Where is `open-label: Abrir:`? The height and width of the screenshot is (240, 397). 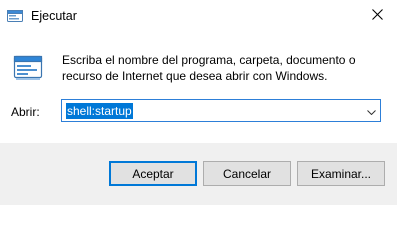 open-label: Abrir: is located at coordinates (25, 112).